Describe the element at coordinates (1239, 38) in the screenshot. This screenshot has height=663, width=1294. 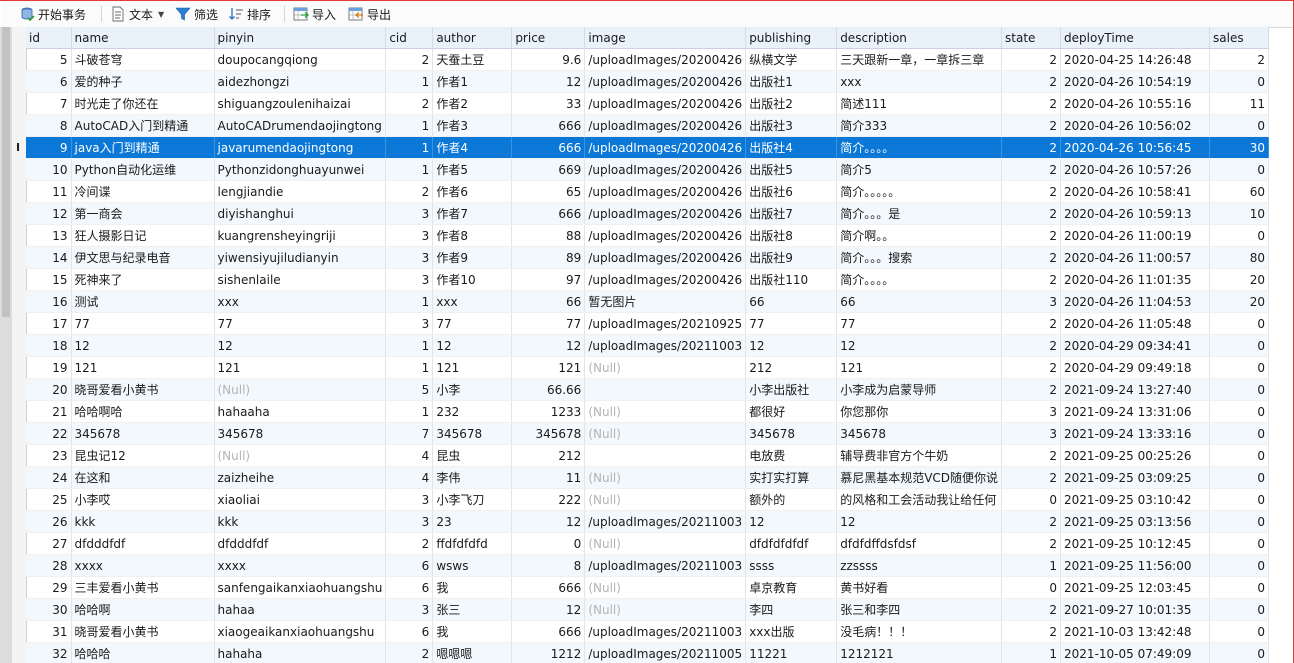
I see `column-header-sales: sales` at that location.